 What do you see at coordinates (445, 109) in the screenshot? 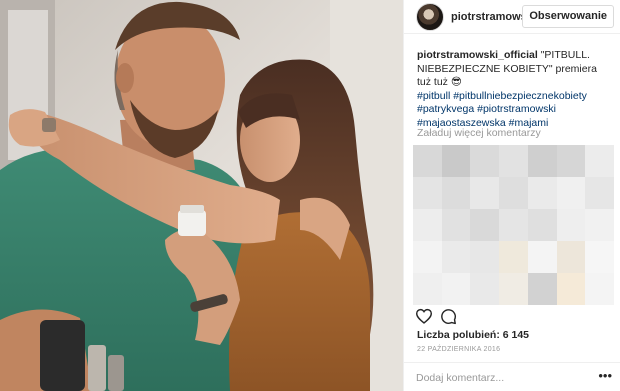
I see `hashtag-link: #patrykvega` at bounding box center [445, 109].